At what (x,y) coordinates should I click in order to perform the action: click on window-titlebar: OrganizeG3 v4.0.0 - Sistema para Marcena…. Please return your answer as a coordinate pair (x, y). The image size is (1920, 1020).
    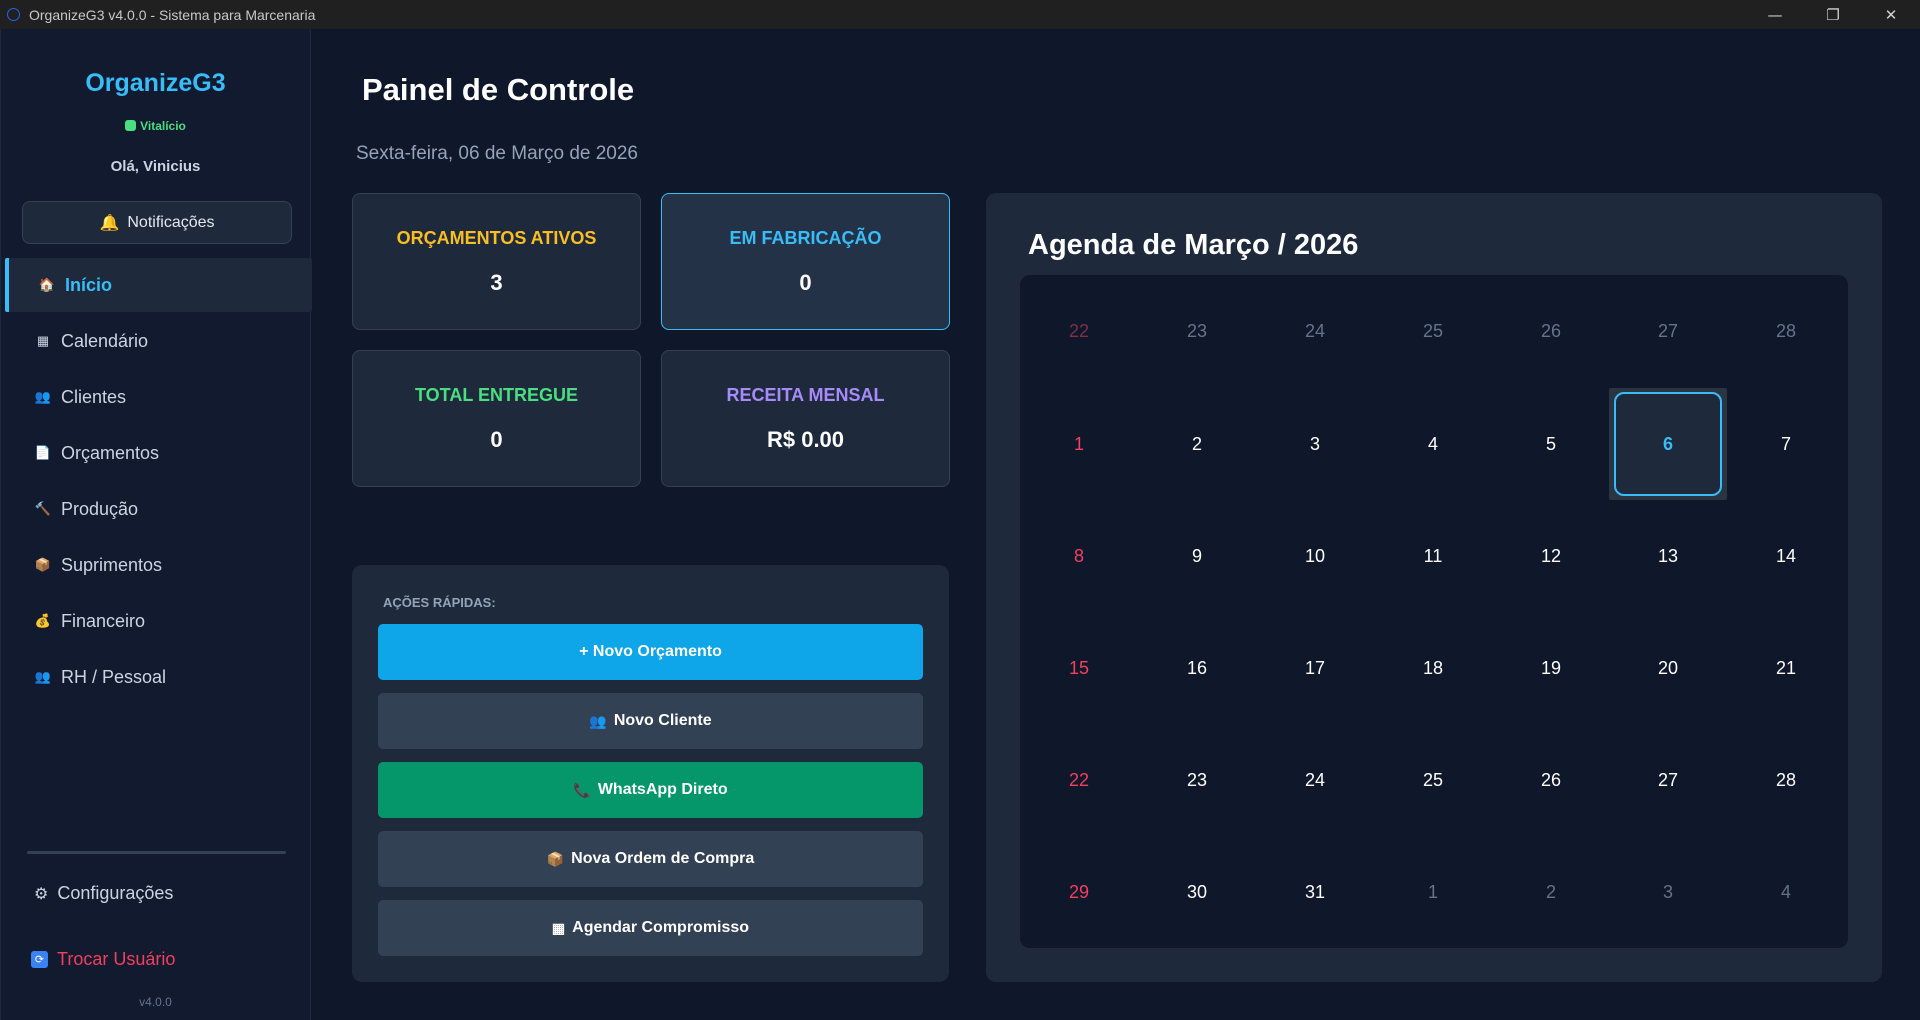
    Looking at the image, I should click on (960, 14).